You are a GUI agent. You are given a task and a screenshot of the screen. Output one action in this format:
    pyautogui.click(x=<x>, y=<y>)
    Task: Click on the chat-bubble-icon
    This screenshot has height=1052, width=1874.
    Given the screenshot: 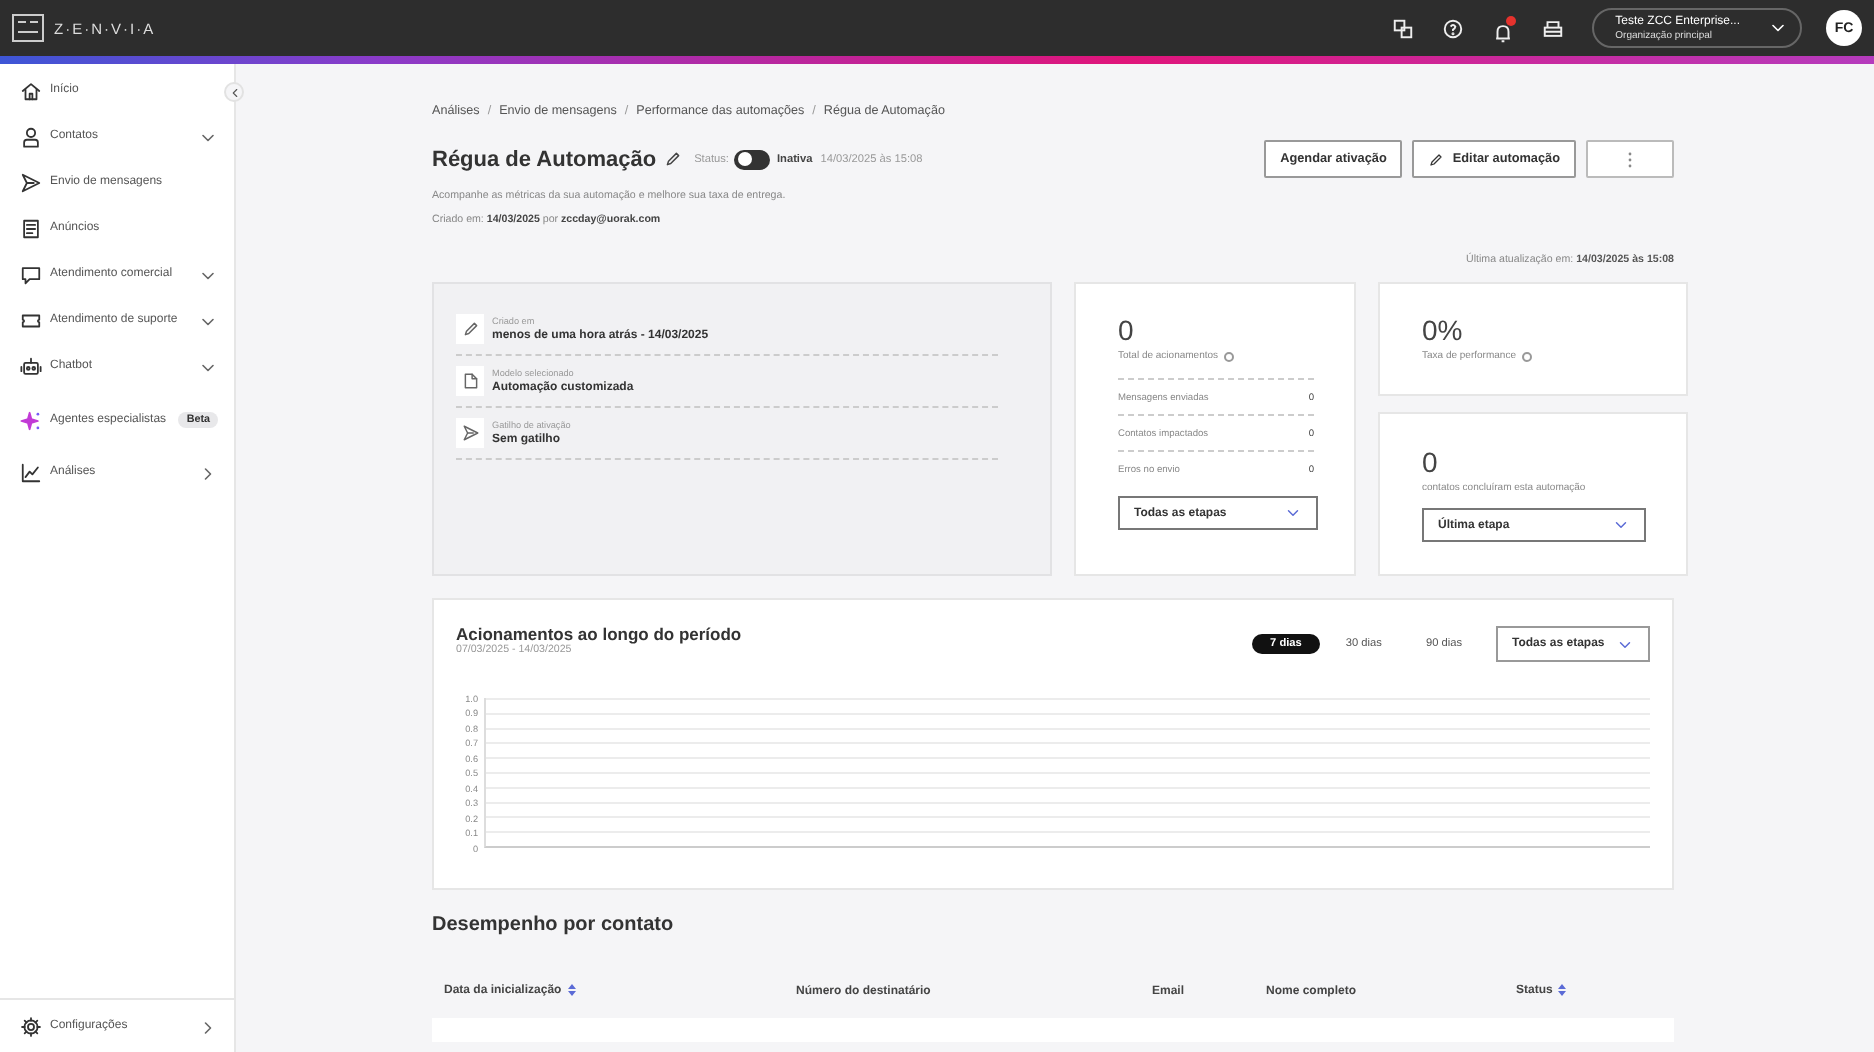 What is the action you would take?
    pyautogui.click(x=31, y=275)
    